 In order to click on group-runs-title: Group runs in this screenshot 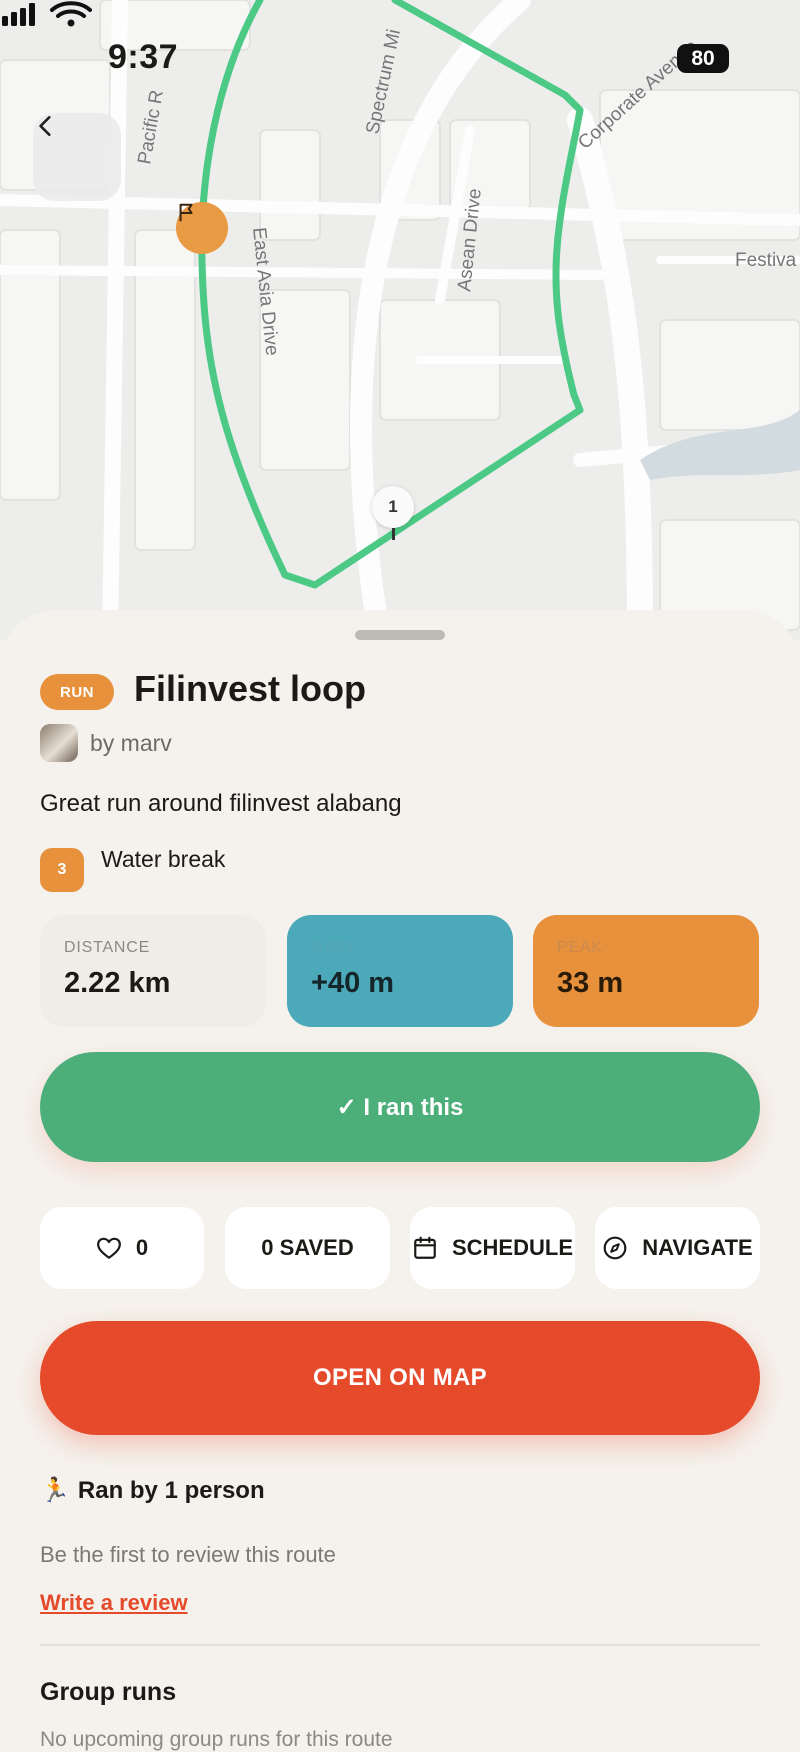, I will do `click(108, 1692)`.